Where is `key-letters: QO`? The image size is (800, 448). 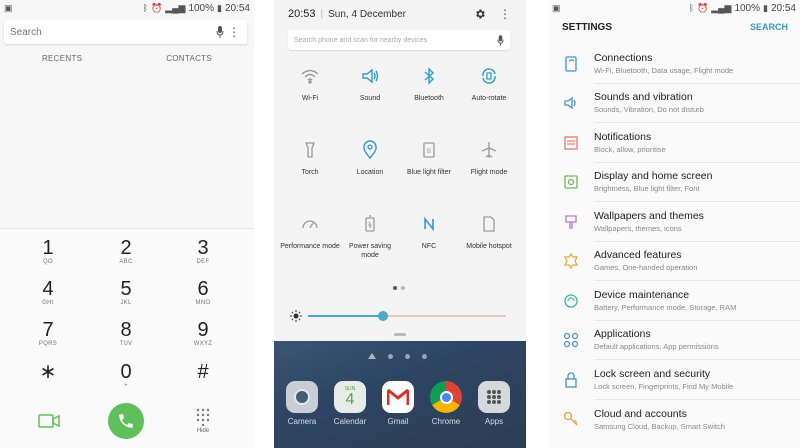 key-letters: QO is located at coordinates (48, 262).